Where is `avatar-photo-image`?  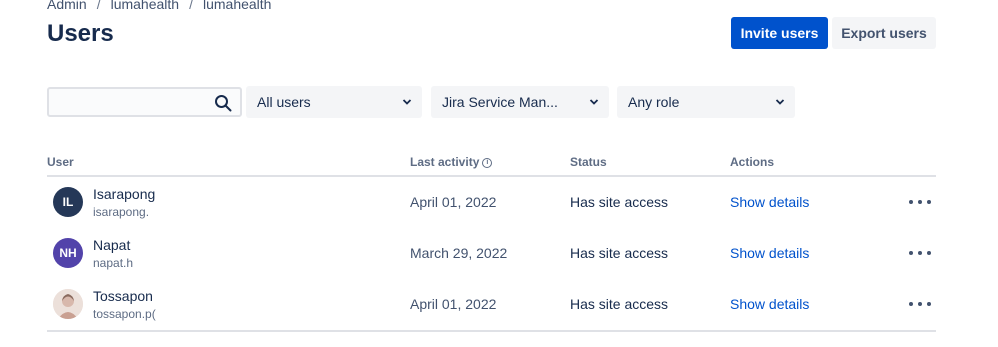
avatar-photo-image is located at coordinates (68, 304).